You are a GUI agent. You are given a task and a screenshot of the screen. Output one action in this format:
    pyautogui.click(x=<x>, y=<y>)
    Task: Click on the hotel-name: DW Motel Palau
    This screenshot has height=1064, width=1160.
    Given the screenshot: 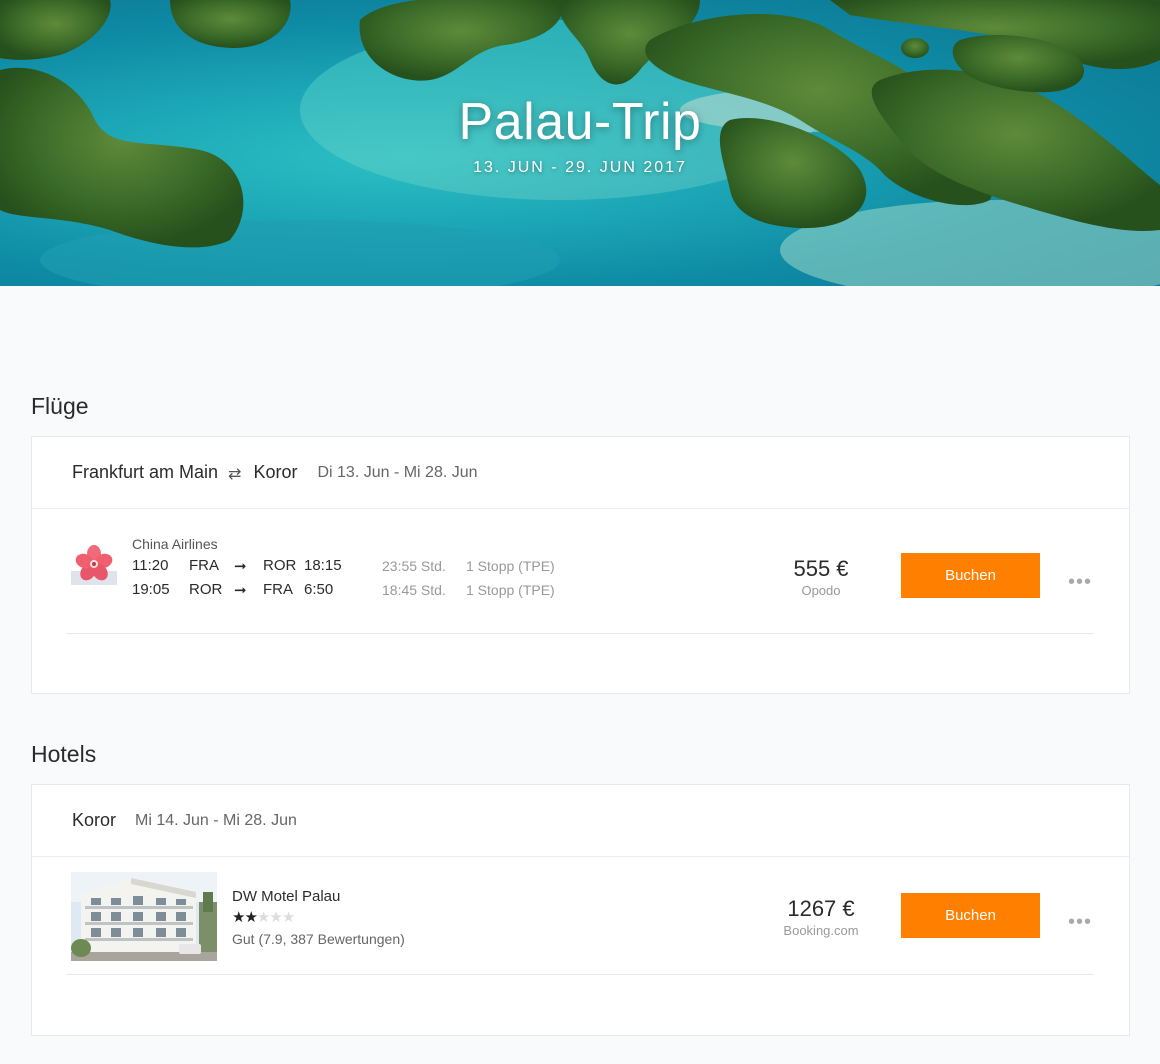 What is the action you would take?
    pyautogui.click(x=286, y=896)
    